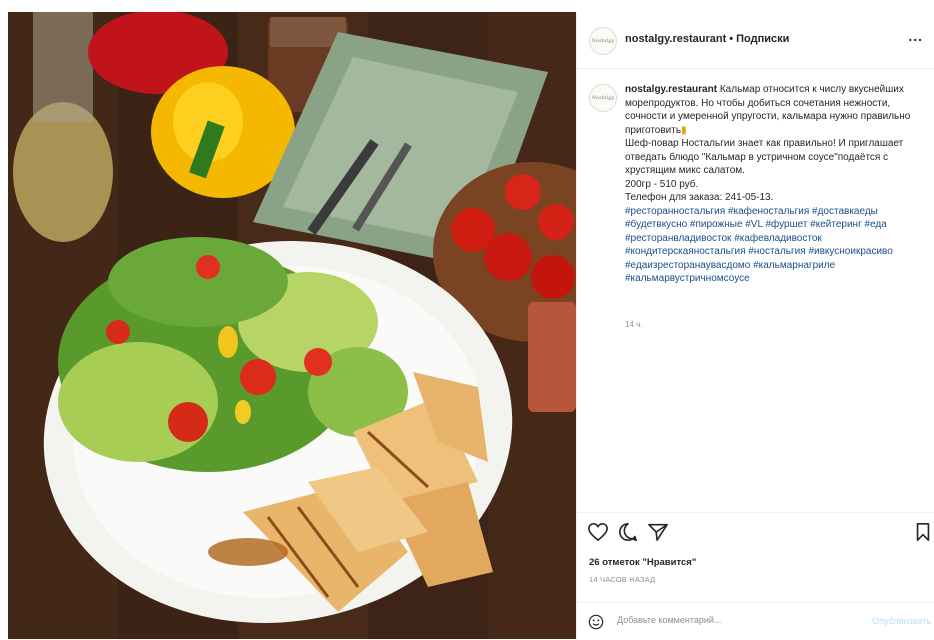  I want to click on thumbs-emoji-icon: ▮, so click(684, 130).